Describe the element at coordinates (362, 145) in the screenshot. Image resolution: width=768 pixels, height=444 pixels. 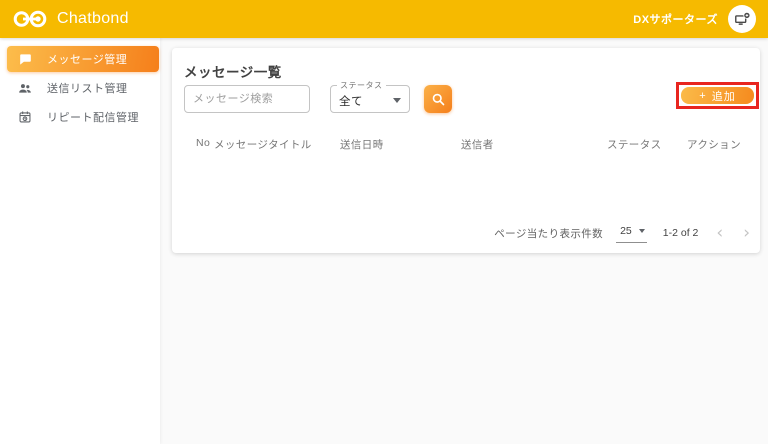
I see `column-header-send-datetime: 送信日時` at that location.